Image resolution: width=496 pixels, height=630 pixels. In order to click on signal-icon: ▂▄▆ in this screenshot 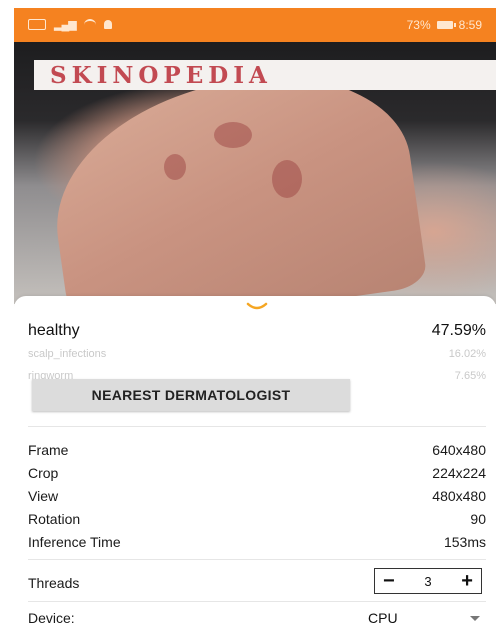, I will do `click(65, 25)`.